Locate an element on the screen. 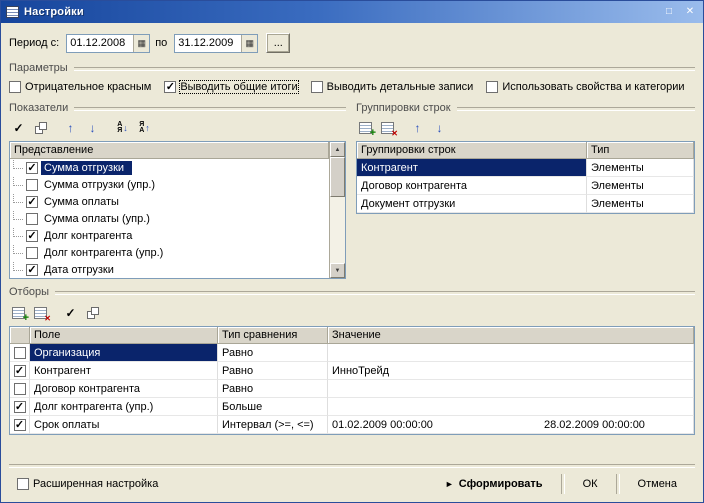 The image size is (704, 503). column-header: Группировки строк is located at coordinates (472, 150).